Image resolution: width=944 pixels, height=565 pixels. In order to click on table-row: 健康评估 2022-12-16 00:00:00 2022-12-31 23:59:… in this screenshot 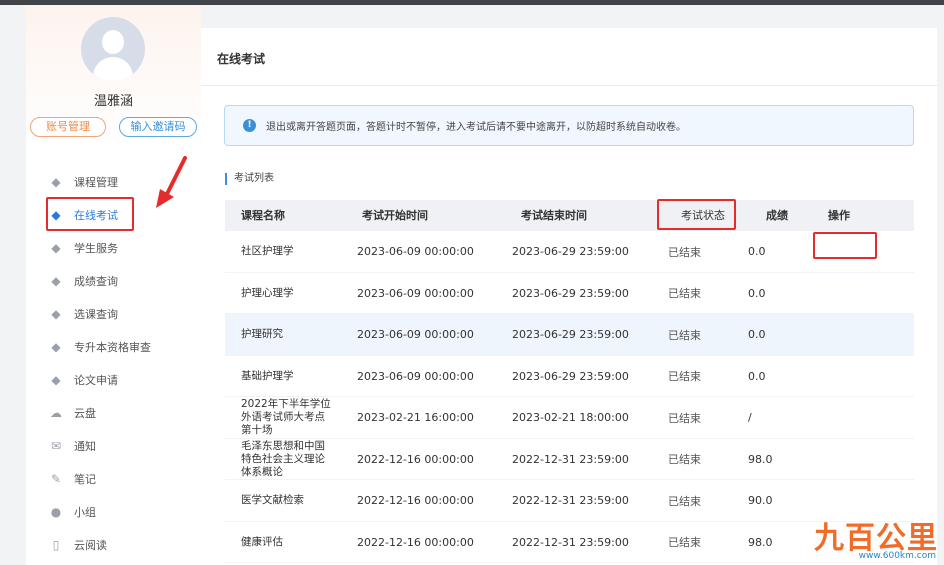, I will do `click(569, 542)`.